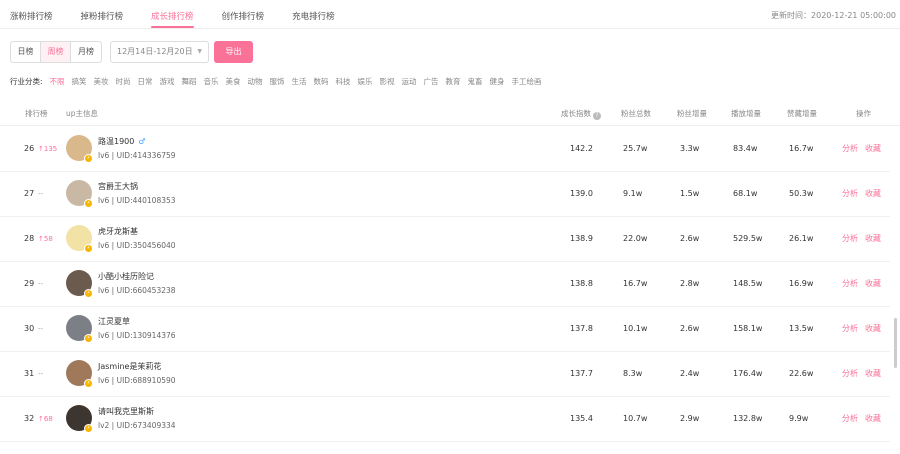 Image resolution: width=900 pixels, height=454 pixels. What do you see at coordinates (79, 81) in the screenshot?
I see `industry-category: 搞笑` at bounding box center [79, 81].